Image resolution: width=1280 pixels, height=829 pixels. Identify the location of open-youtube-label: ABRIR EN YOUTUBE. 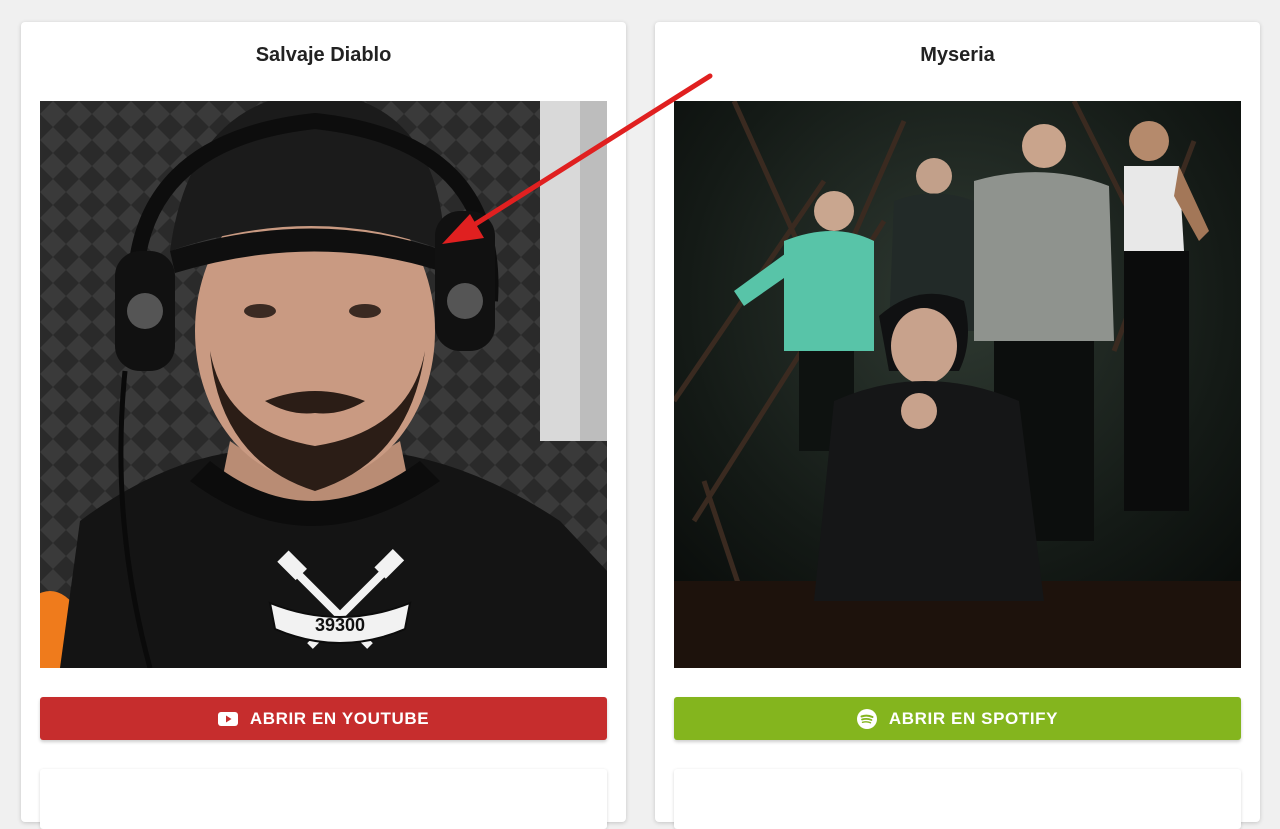
(339, 718).